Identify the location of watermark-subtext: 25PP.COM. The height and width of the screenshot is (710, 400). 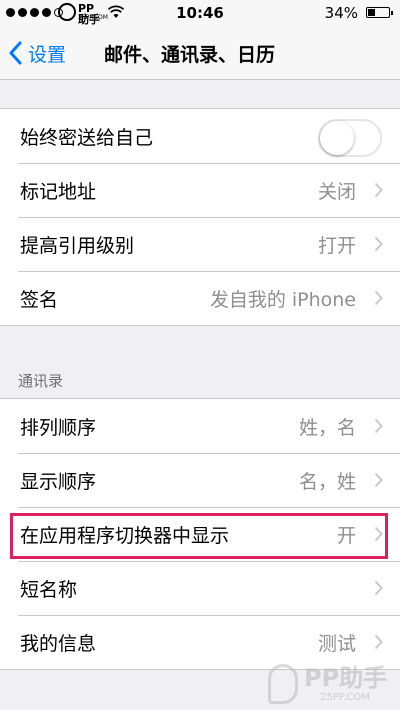
(345, 697).